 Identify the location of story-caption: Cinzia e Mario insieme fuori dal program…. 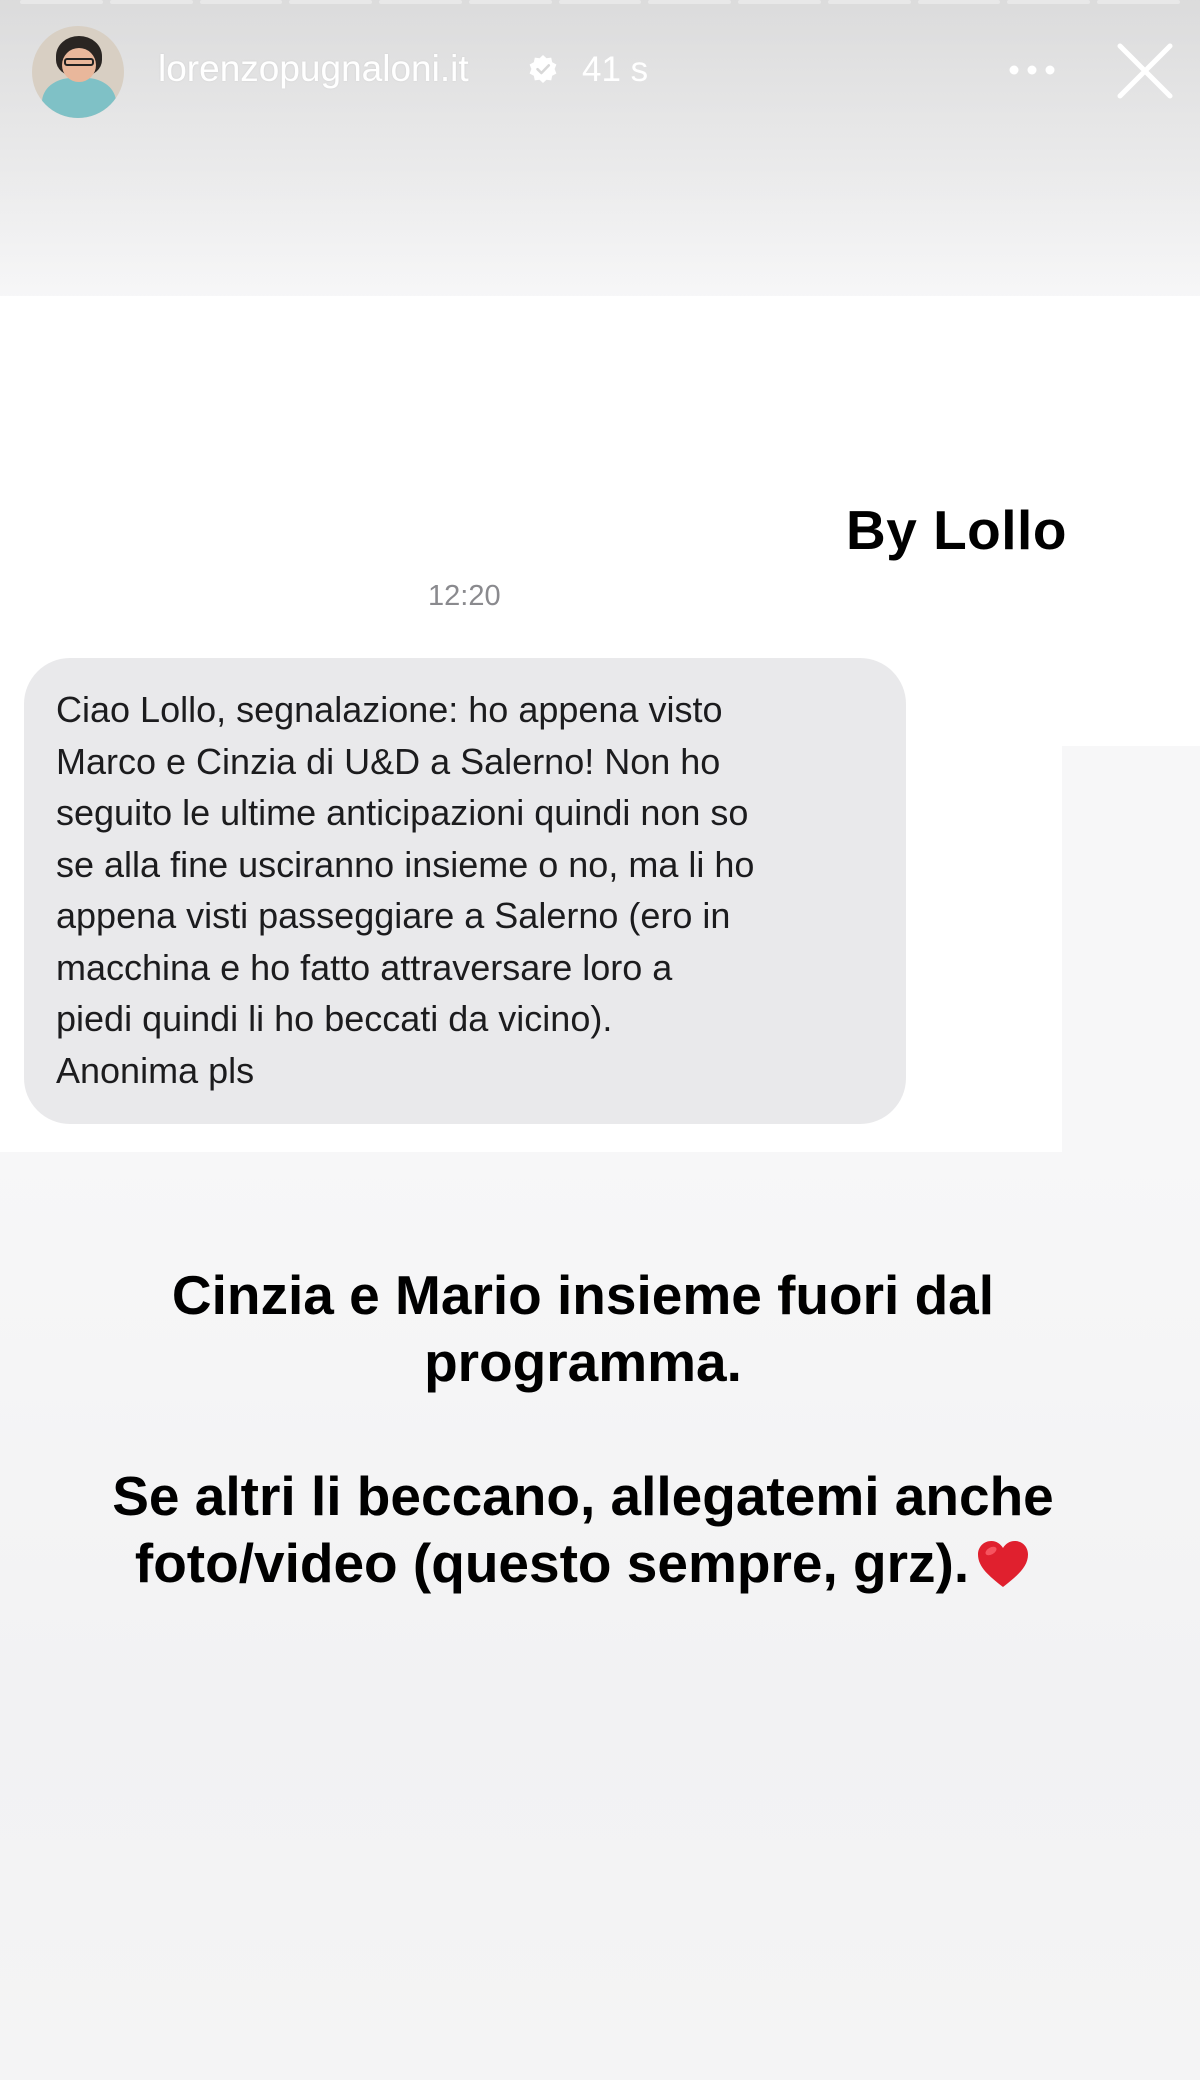
(583, 1429).